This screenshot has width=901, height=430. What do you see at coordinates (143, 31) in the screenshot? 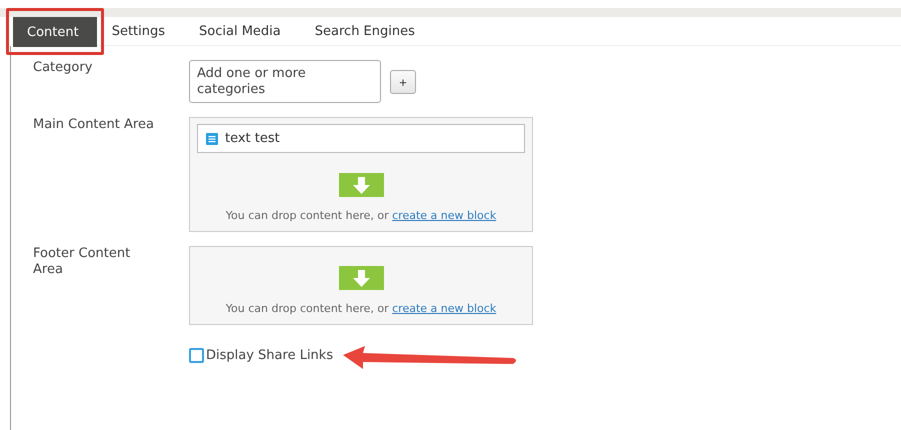
I see `tab: Settings` at bounding box center [143, 31].